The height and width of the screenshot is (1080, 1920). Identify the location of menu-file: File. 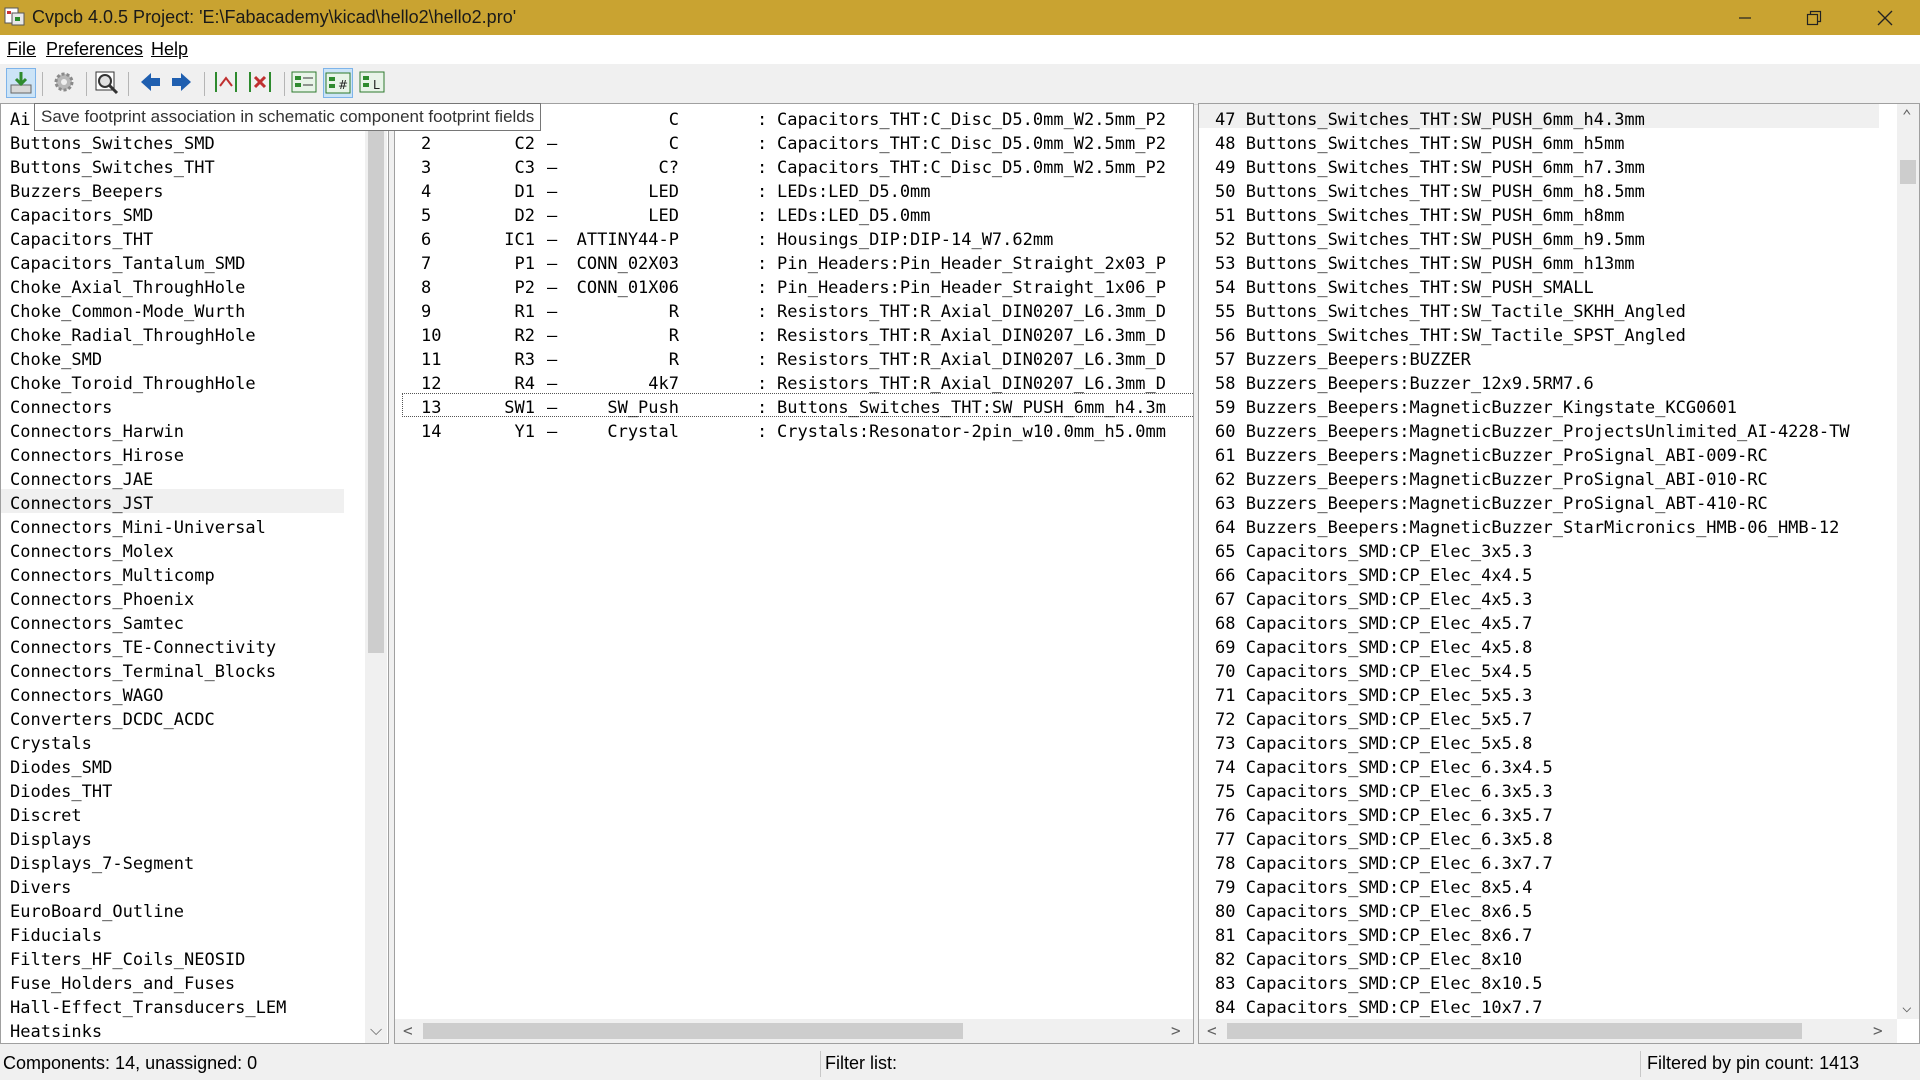
(21, 49).